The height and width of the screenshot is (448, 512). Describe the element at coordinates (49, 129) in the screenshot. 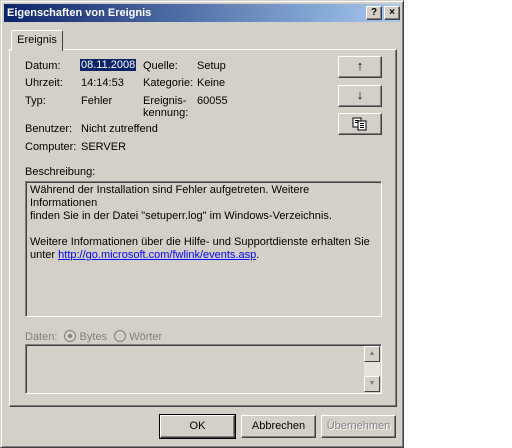

I see `benutzer-label: Benutzer:` at that location.